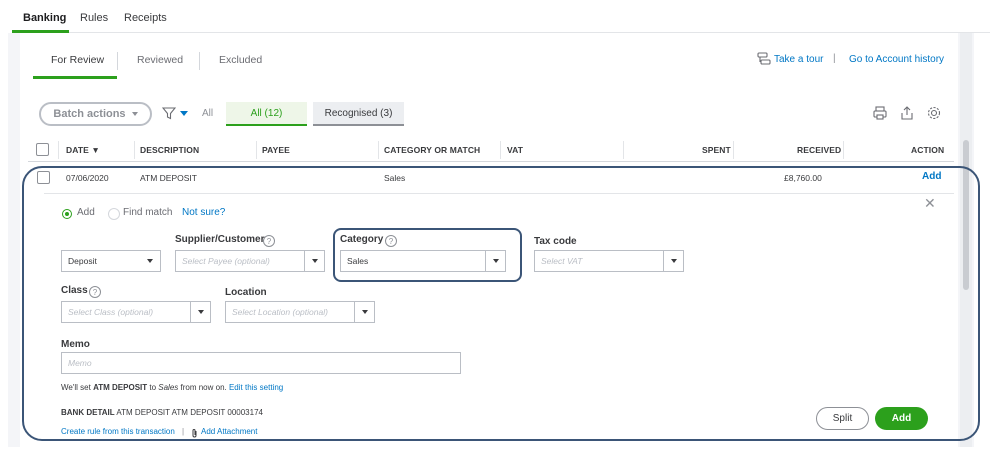  What do you see at coordinates (44, 18) in the screenshot?
I see `tab-banking: Banking` at bounding box center [44, 18].